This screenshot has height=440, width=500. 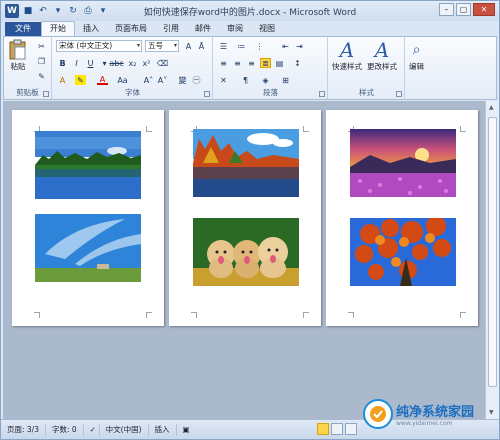 What do you see at coordinates (103, 11) in the screenshot?
I see `customize-toolbar-icon: ▾` at bounding box center [103, 11].